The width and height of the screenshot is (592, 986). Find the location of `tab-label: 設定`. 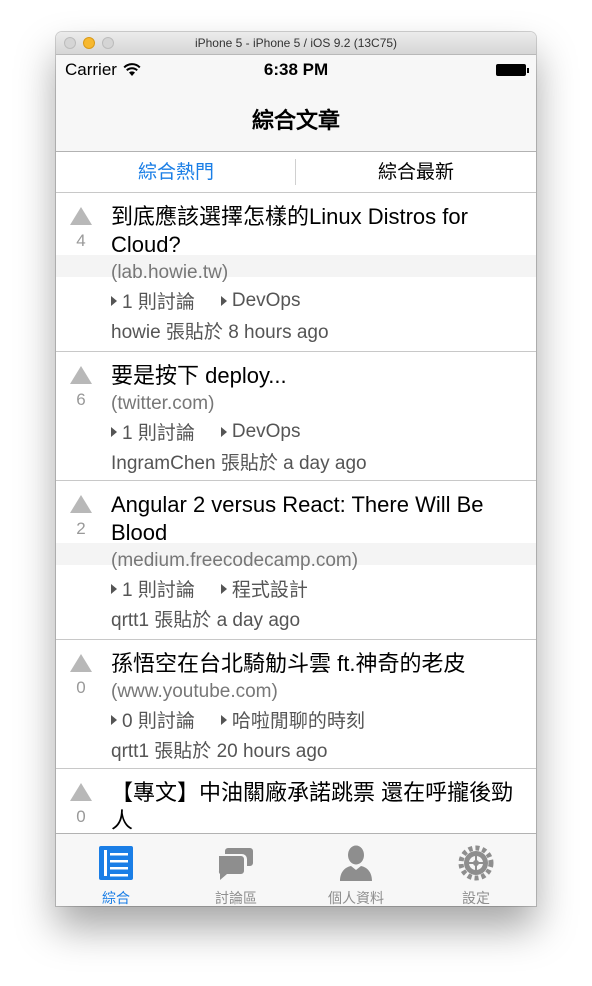

tab-label: 設定 is located at coordinates (476, 898).